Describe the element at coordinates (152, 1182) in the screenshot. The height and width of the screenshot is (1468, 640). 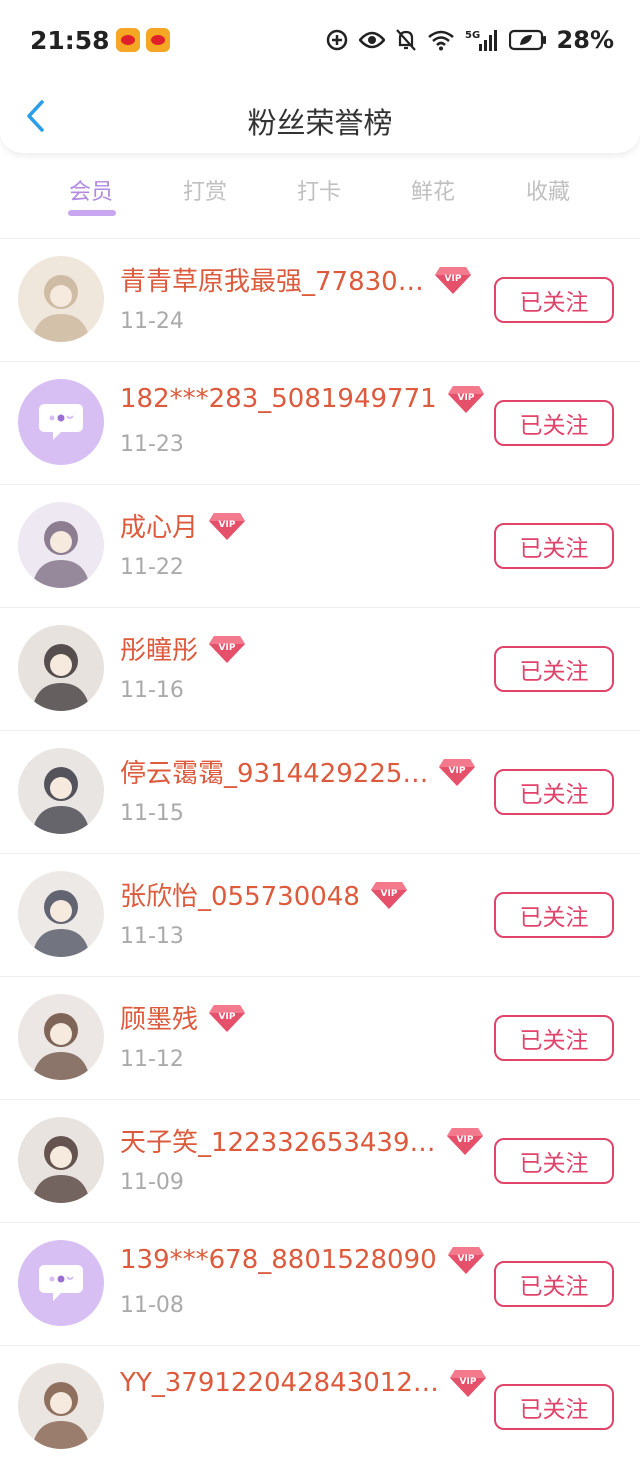
I see `follow-date: 11-09` at that location.